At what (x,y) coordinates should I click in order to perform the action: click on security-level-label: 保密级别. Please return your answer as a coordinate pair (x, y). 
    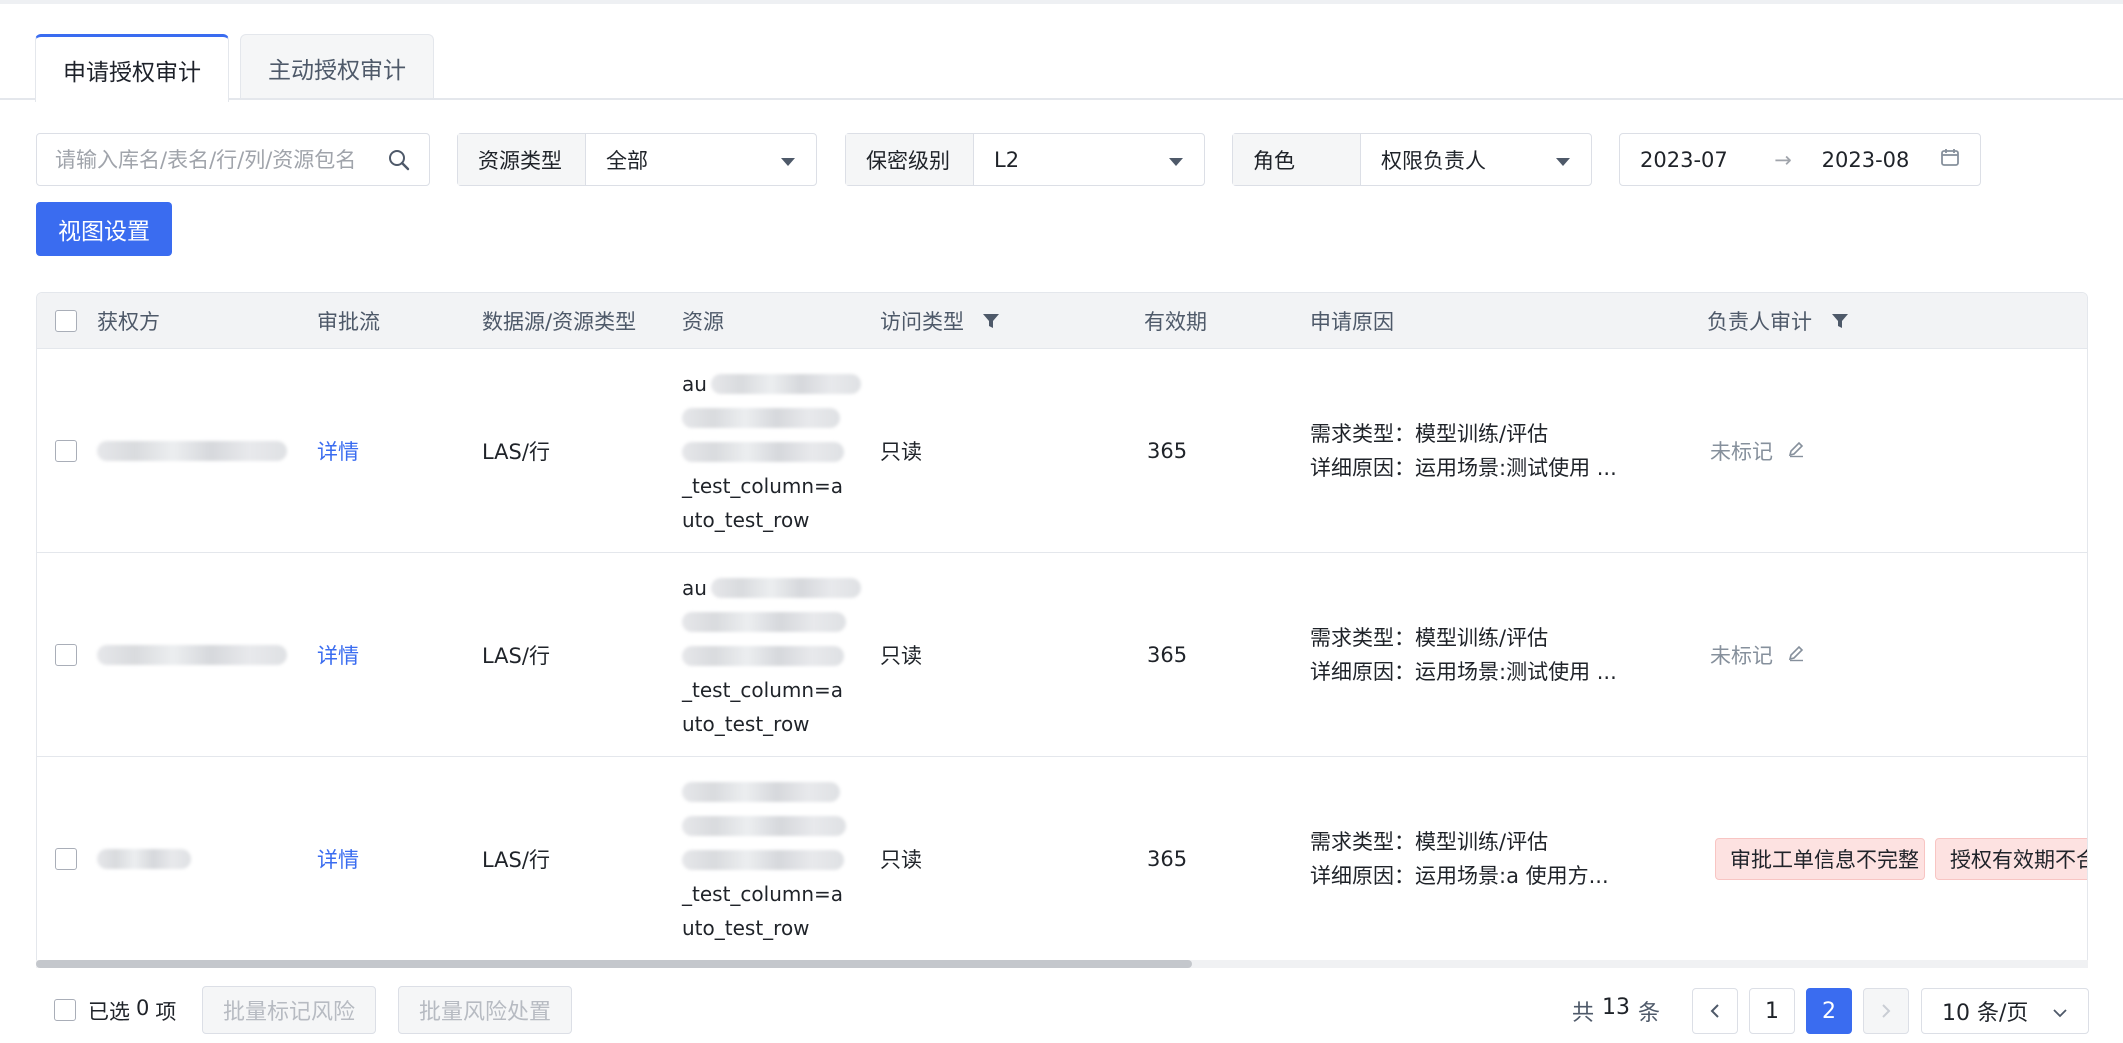
    Looking at the image, I should click on (910, 159).